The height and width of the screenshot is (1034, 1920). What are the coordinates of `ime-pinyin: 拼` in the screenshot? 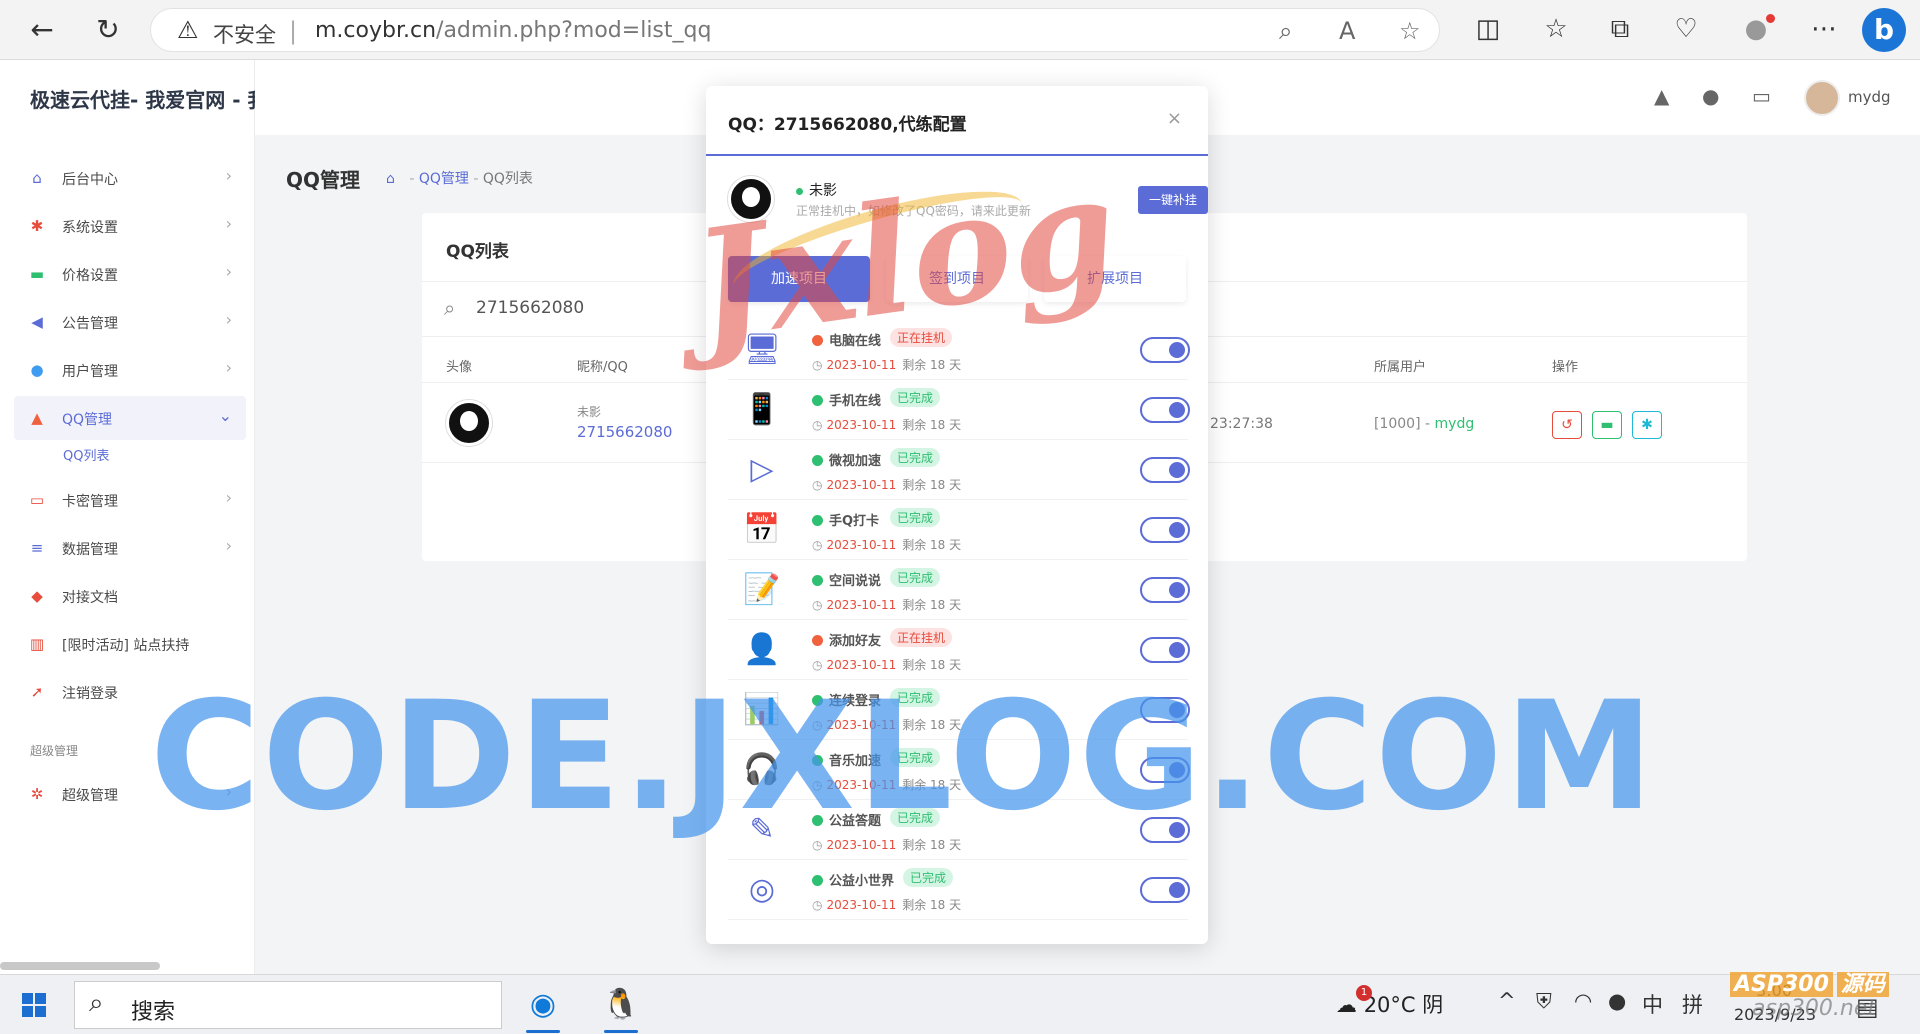 It's located at (1692, 1004).